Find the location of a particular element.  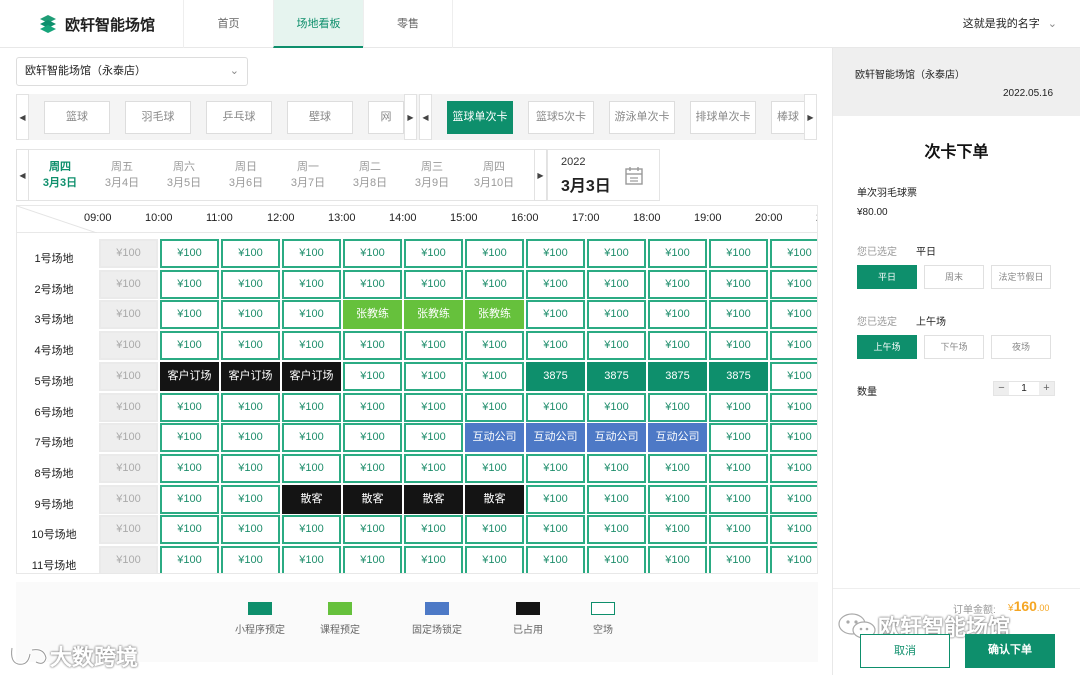

option-weekday: 平日 is located at coordinates (887, 277).